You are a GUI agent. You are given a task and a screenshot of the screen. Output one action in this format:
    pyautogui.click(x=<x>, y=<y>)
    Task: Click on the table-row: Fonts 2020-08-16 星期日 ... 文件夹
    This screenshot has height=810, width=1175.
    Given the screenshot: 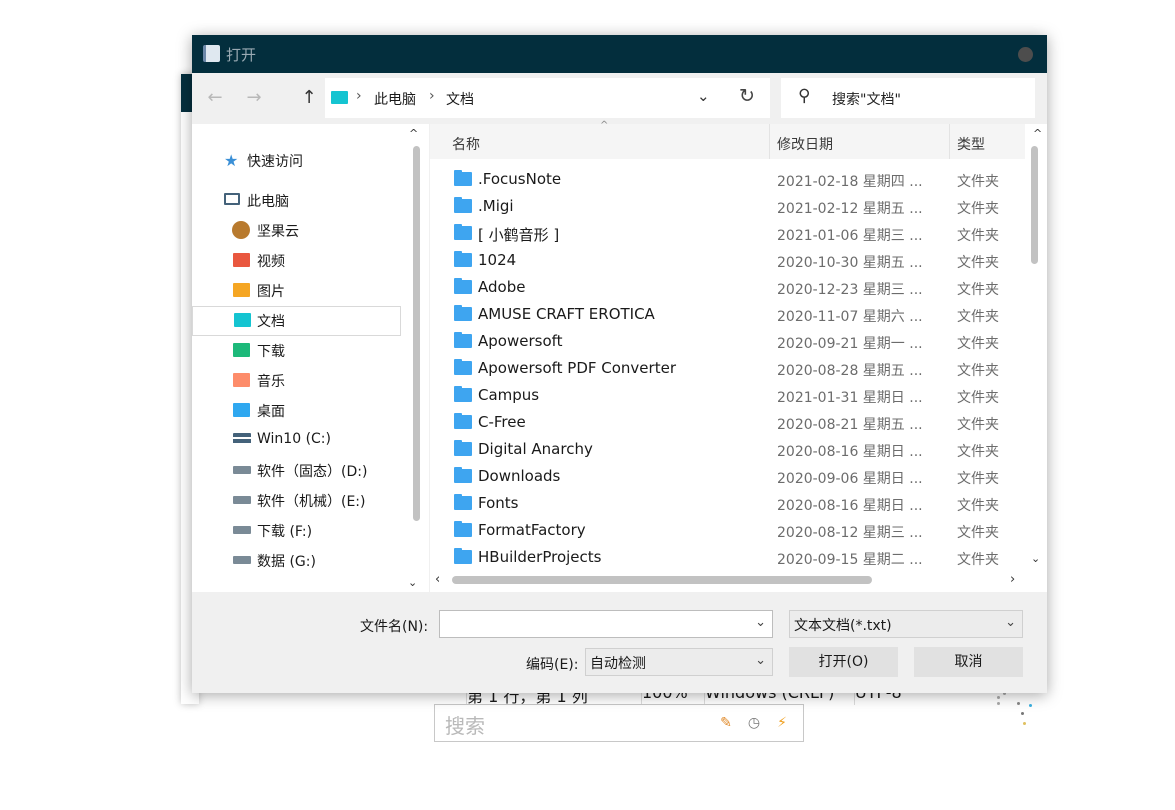 What is the action you would take?
    pyautogui.click(x=727, y=503)
    